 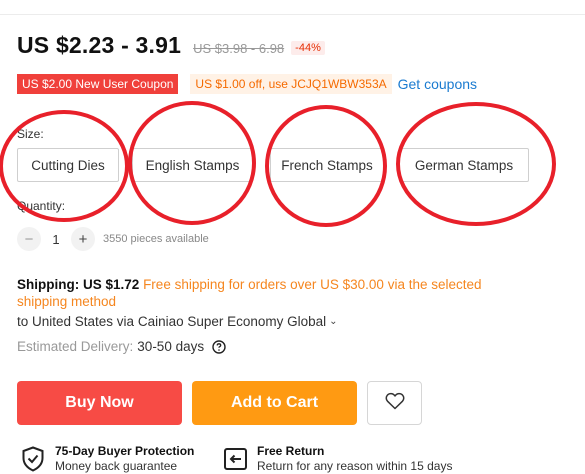 I want to click on delivery-label: Estimated Delivery:, so click(x=75, y=346).